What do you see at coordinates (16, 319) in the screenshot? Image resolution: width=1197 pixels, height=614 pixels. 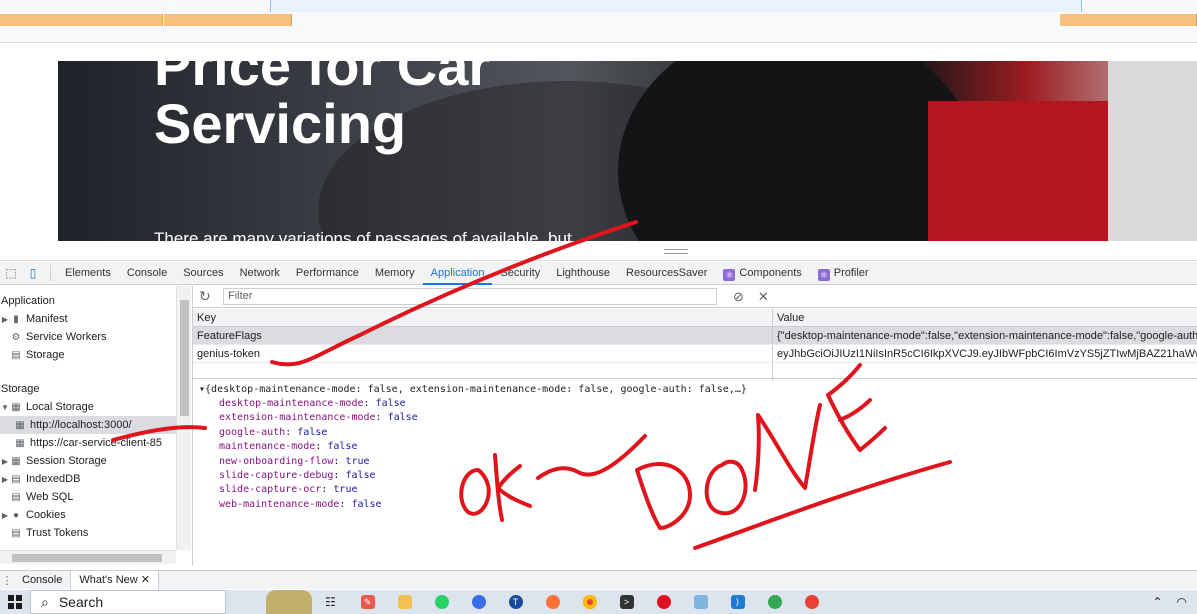 I see `file-icon: ▮` at bounding box center [16, 319].